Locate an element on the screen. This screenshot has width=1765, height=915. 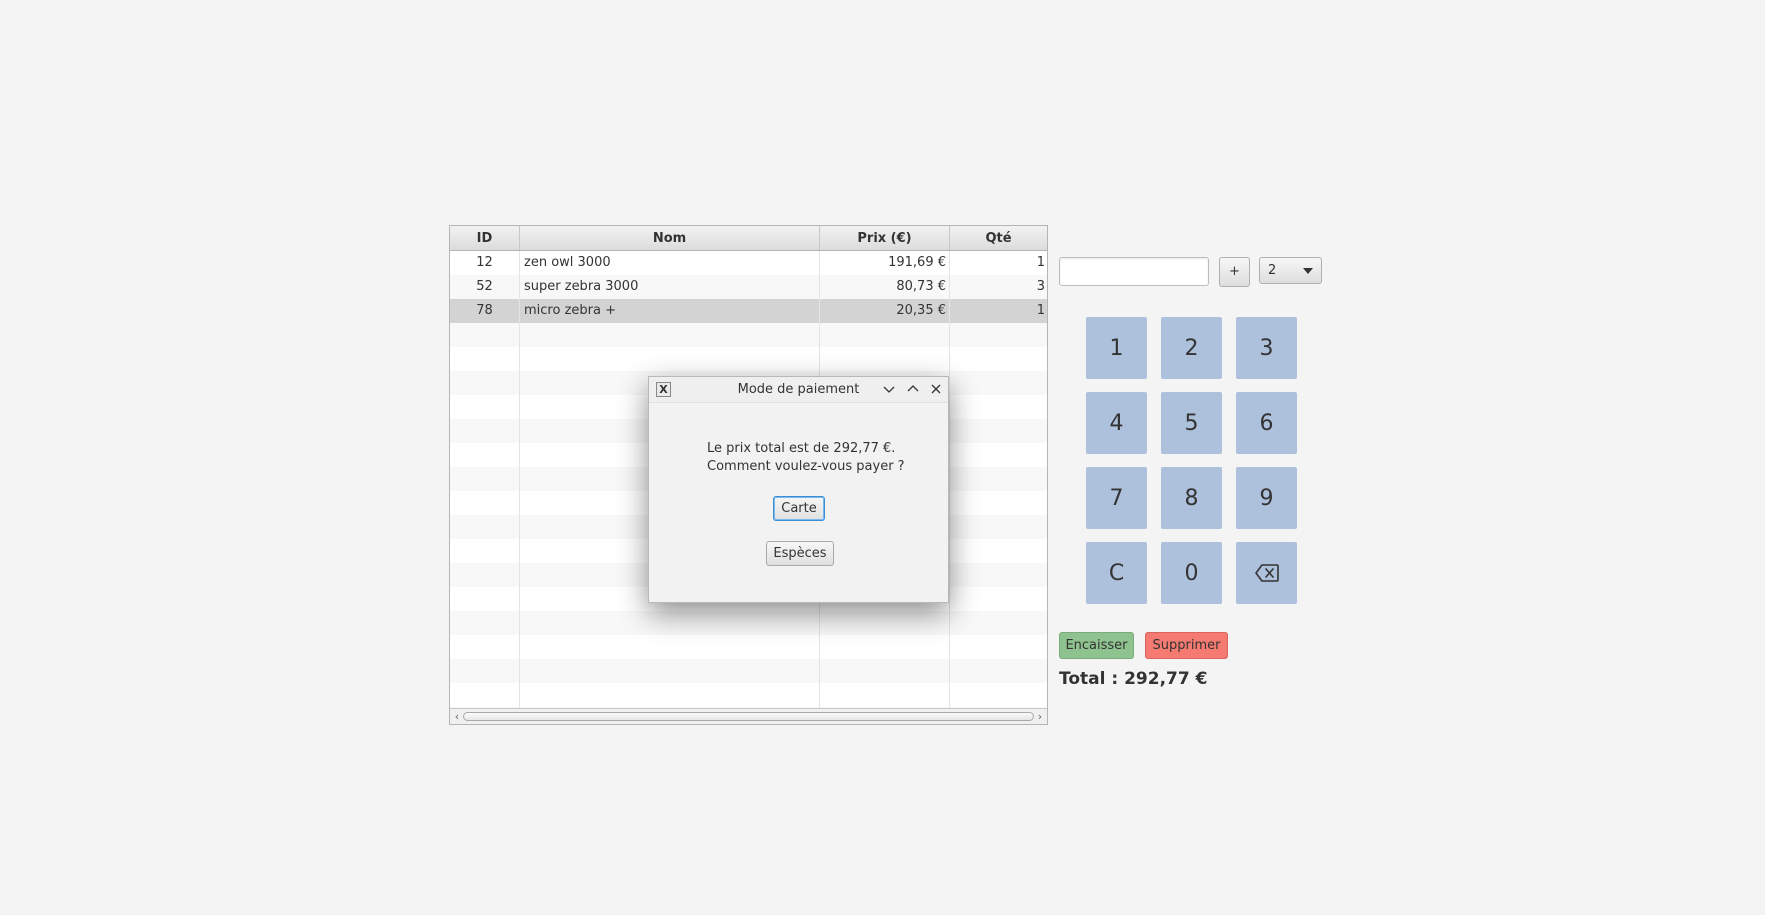
keypad-key-3: 3 is located at coordinates (1266, 348).